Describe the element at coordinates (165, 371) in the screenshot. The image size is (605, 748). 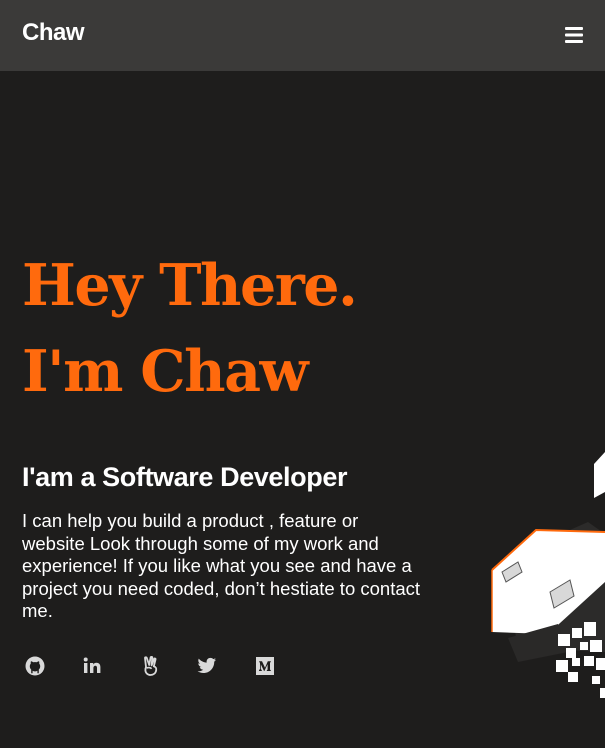
I see `hero-greeting-line2: I'm Chaw` at that location.